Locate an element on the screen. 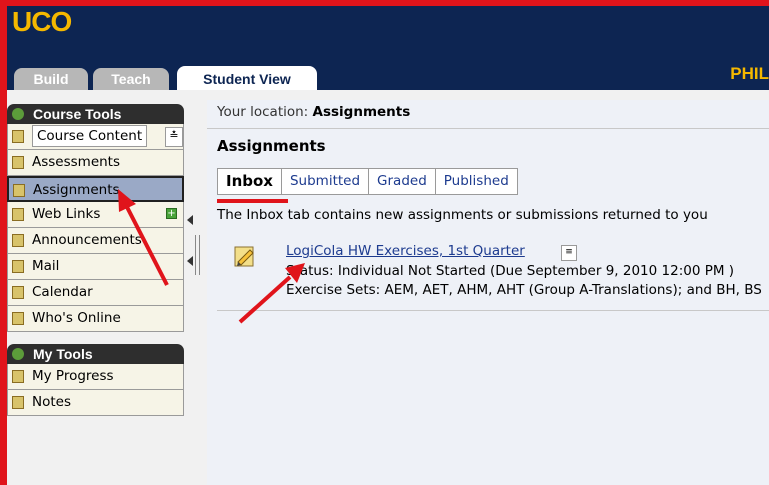 This screenshot has height=485, width=769. annotation-arrow-status is located at coordinates (271, 293).